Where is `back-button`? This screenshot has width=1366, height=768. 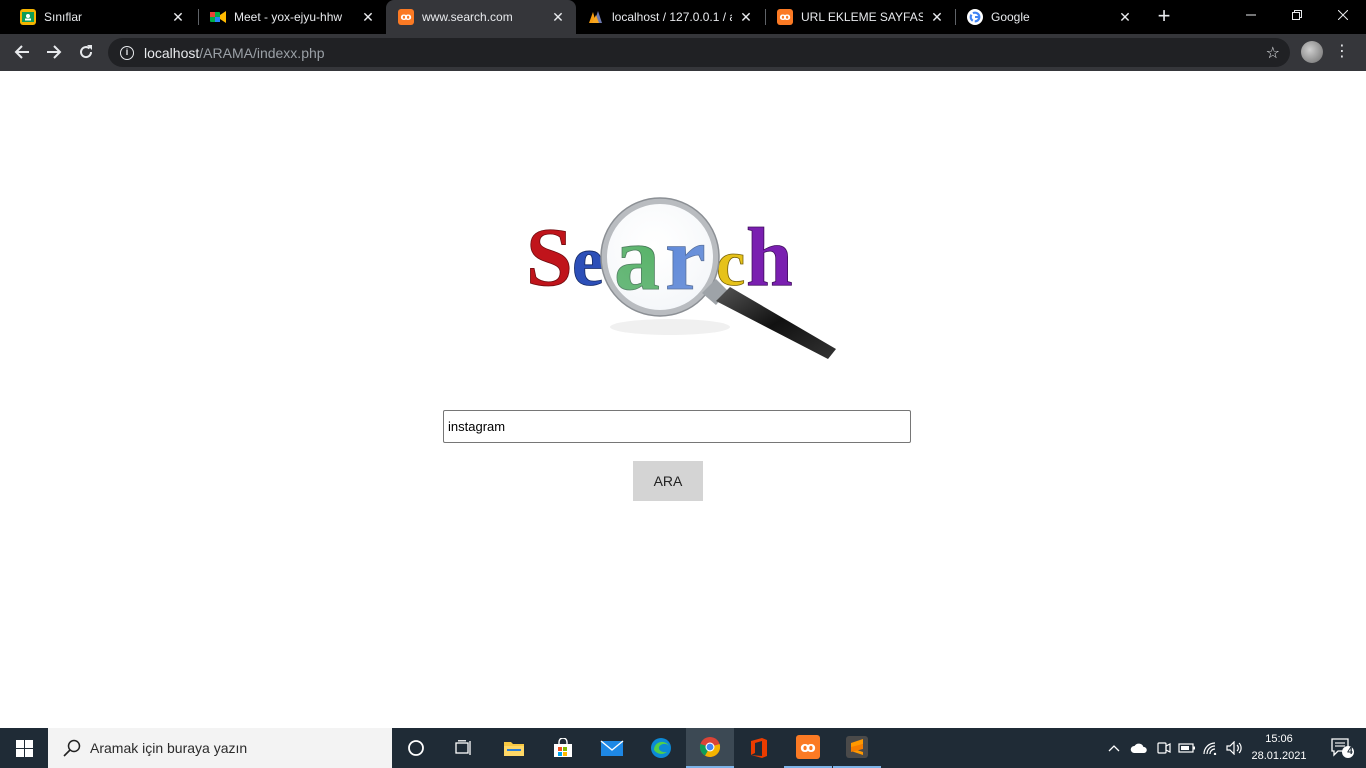 back-button is located at coordinates (22, 52).